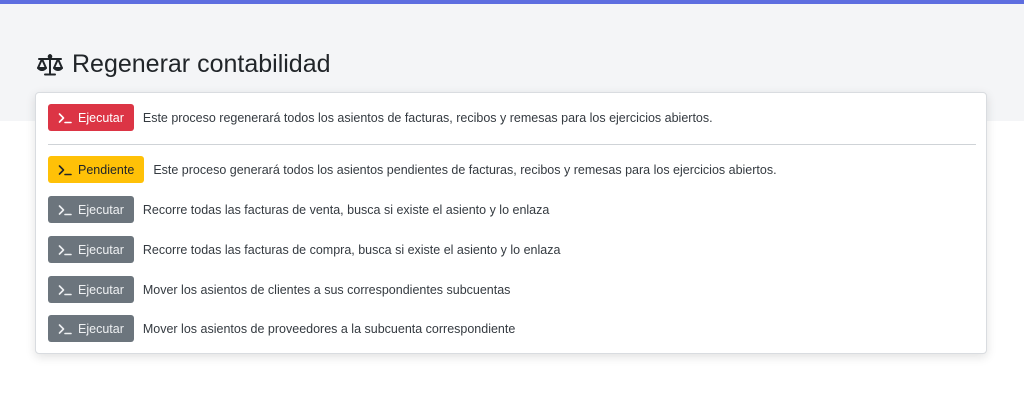 The height and width of the screenshot is (394, 1024). I want to click on link-sales-button-label: Ejecutar, so click(101, 209).